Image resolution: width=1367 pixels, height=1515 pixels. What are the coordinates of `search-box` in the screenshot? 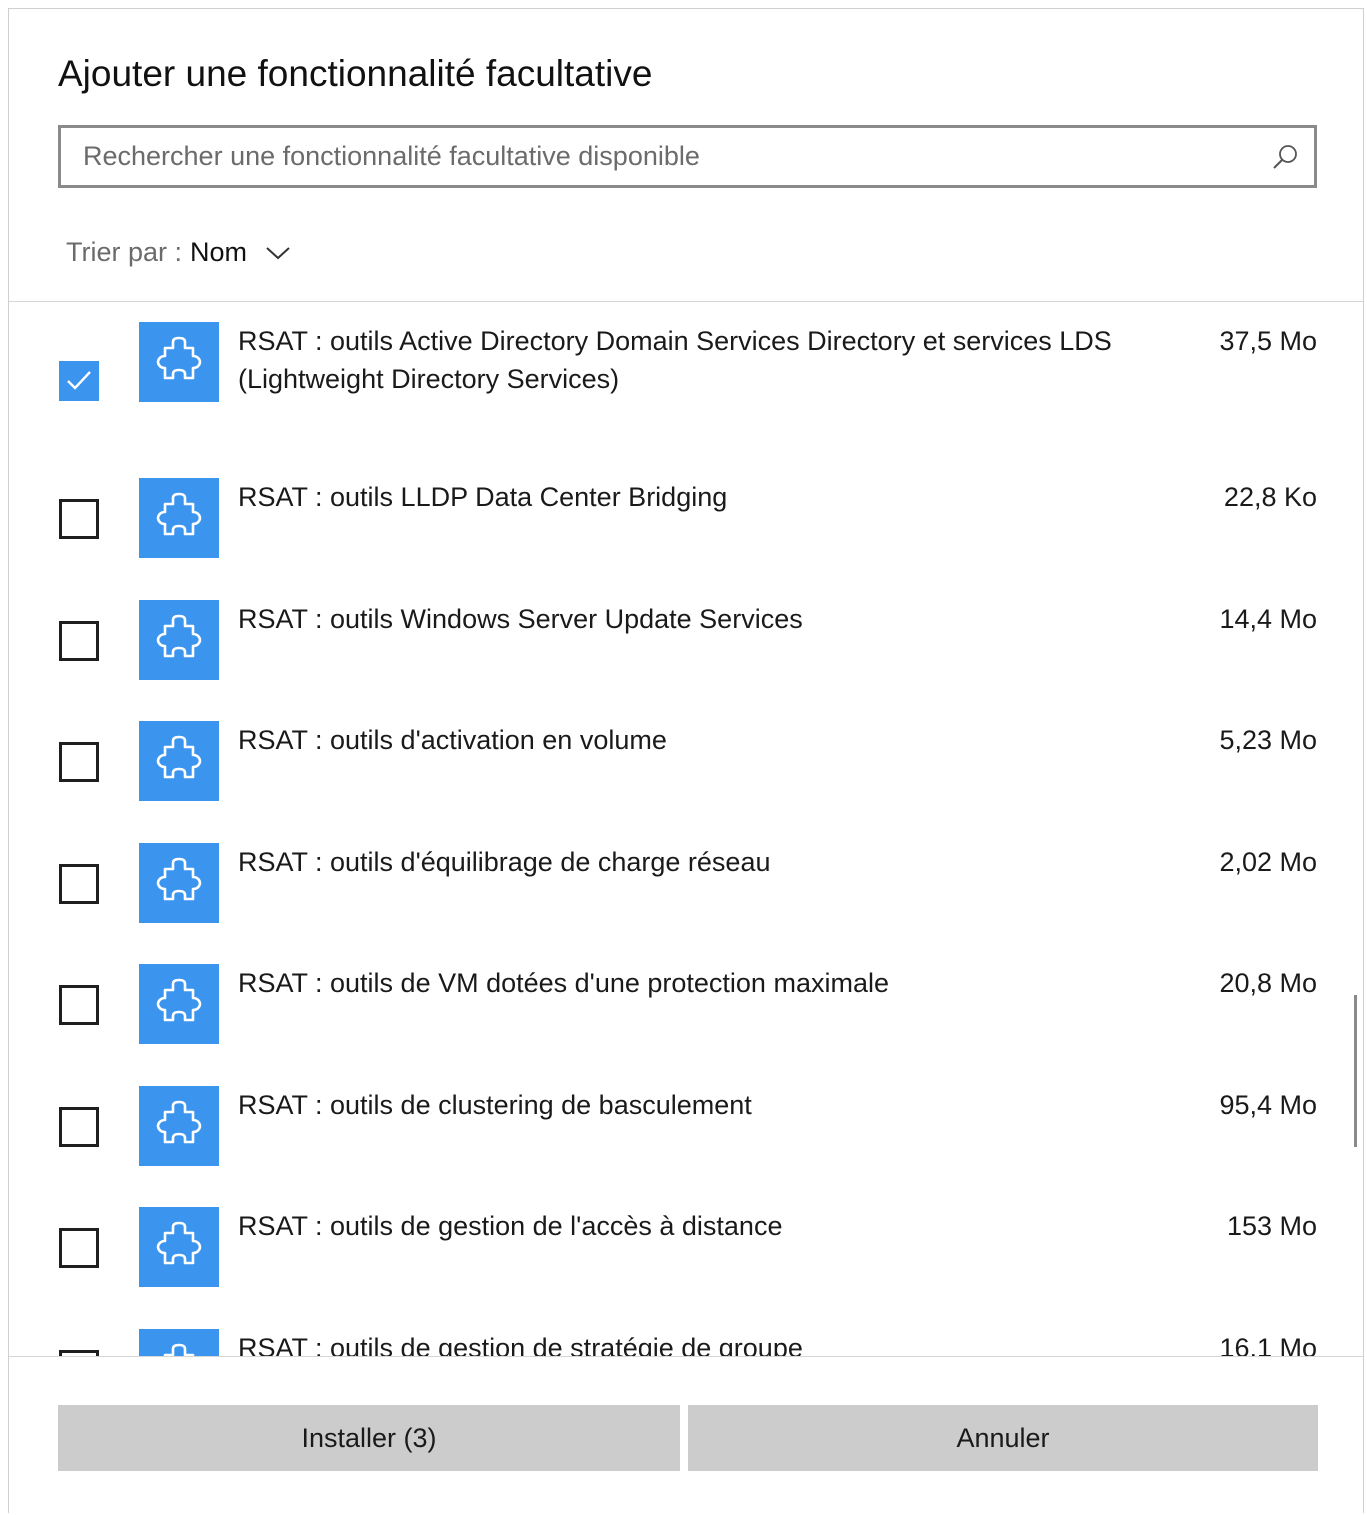 It's located at (687, 156).